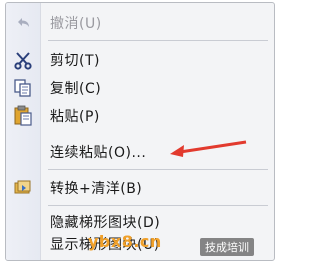 The width and height of the screenshot is (320, 261). What do you see at coordinates (140, 60) in the screenshot?
I see `menu-item-cut: 剪切(T)` at bounding box center [140, 60].